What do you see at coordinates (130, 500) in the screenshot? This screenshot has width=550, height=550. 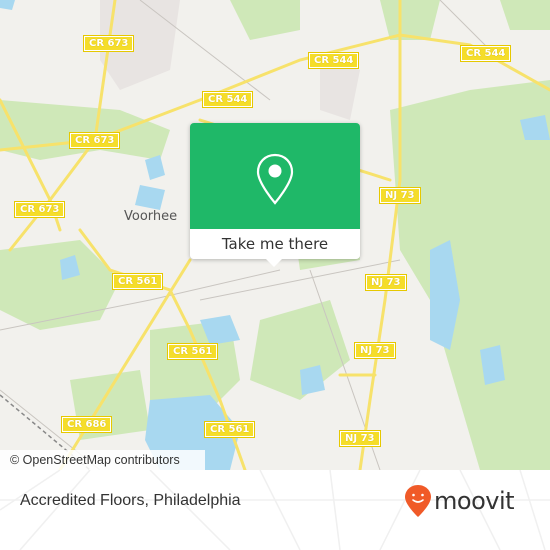 I see `place-name: Accredited Floors, Philadelphia` at bounding box center [130, 500].